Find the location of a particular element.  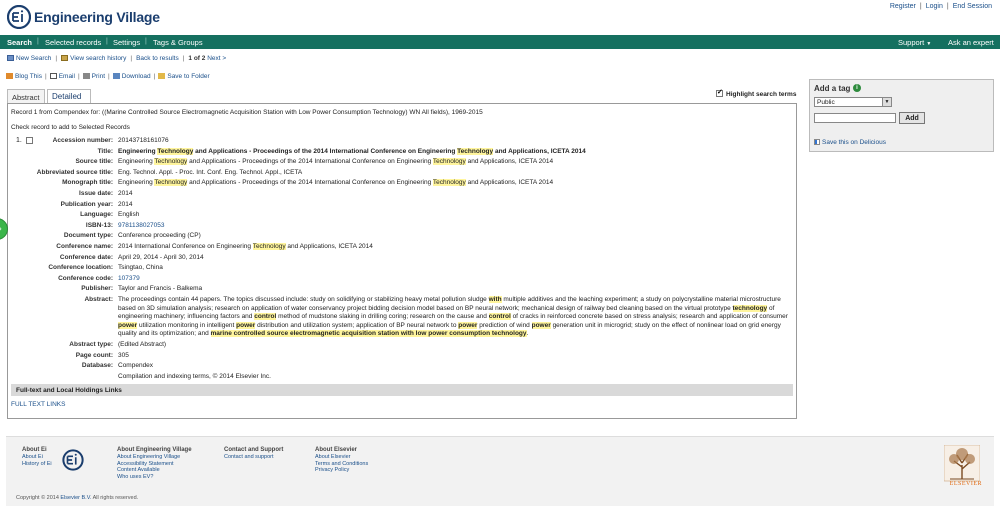

field-label: Document type: is located at coordinates (88, 236).